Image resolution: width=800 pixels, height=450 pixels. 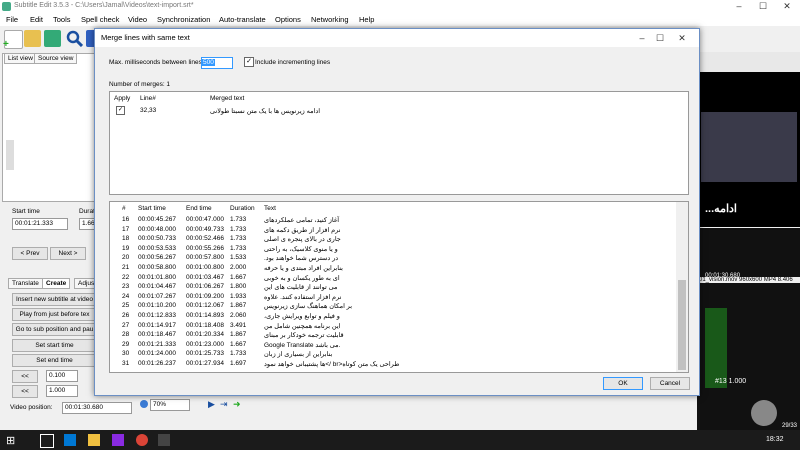 What do you see at coordinates (249, 62) in the screenshot?
I see `include-incrementing-checkbox: ✓` at bounding box center [249, 62].